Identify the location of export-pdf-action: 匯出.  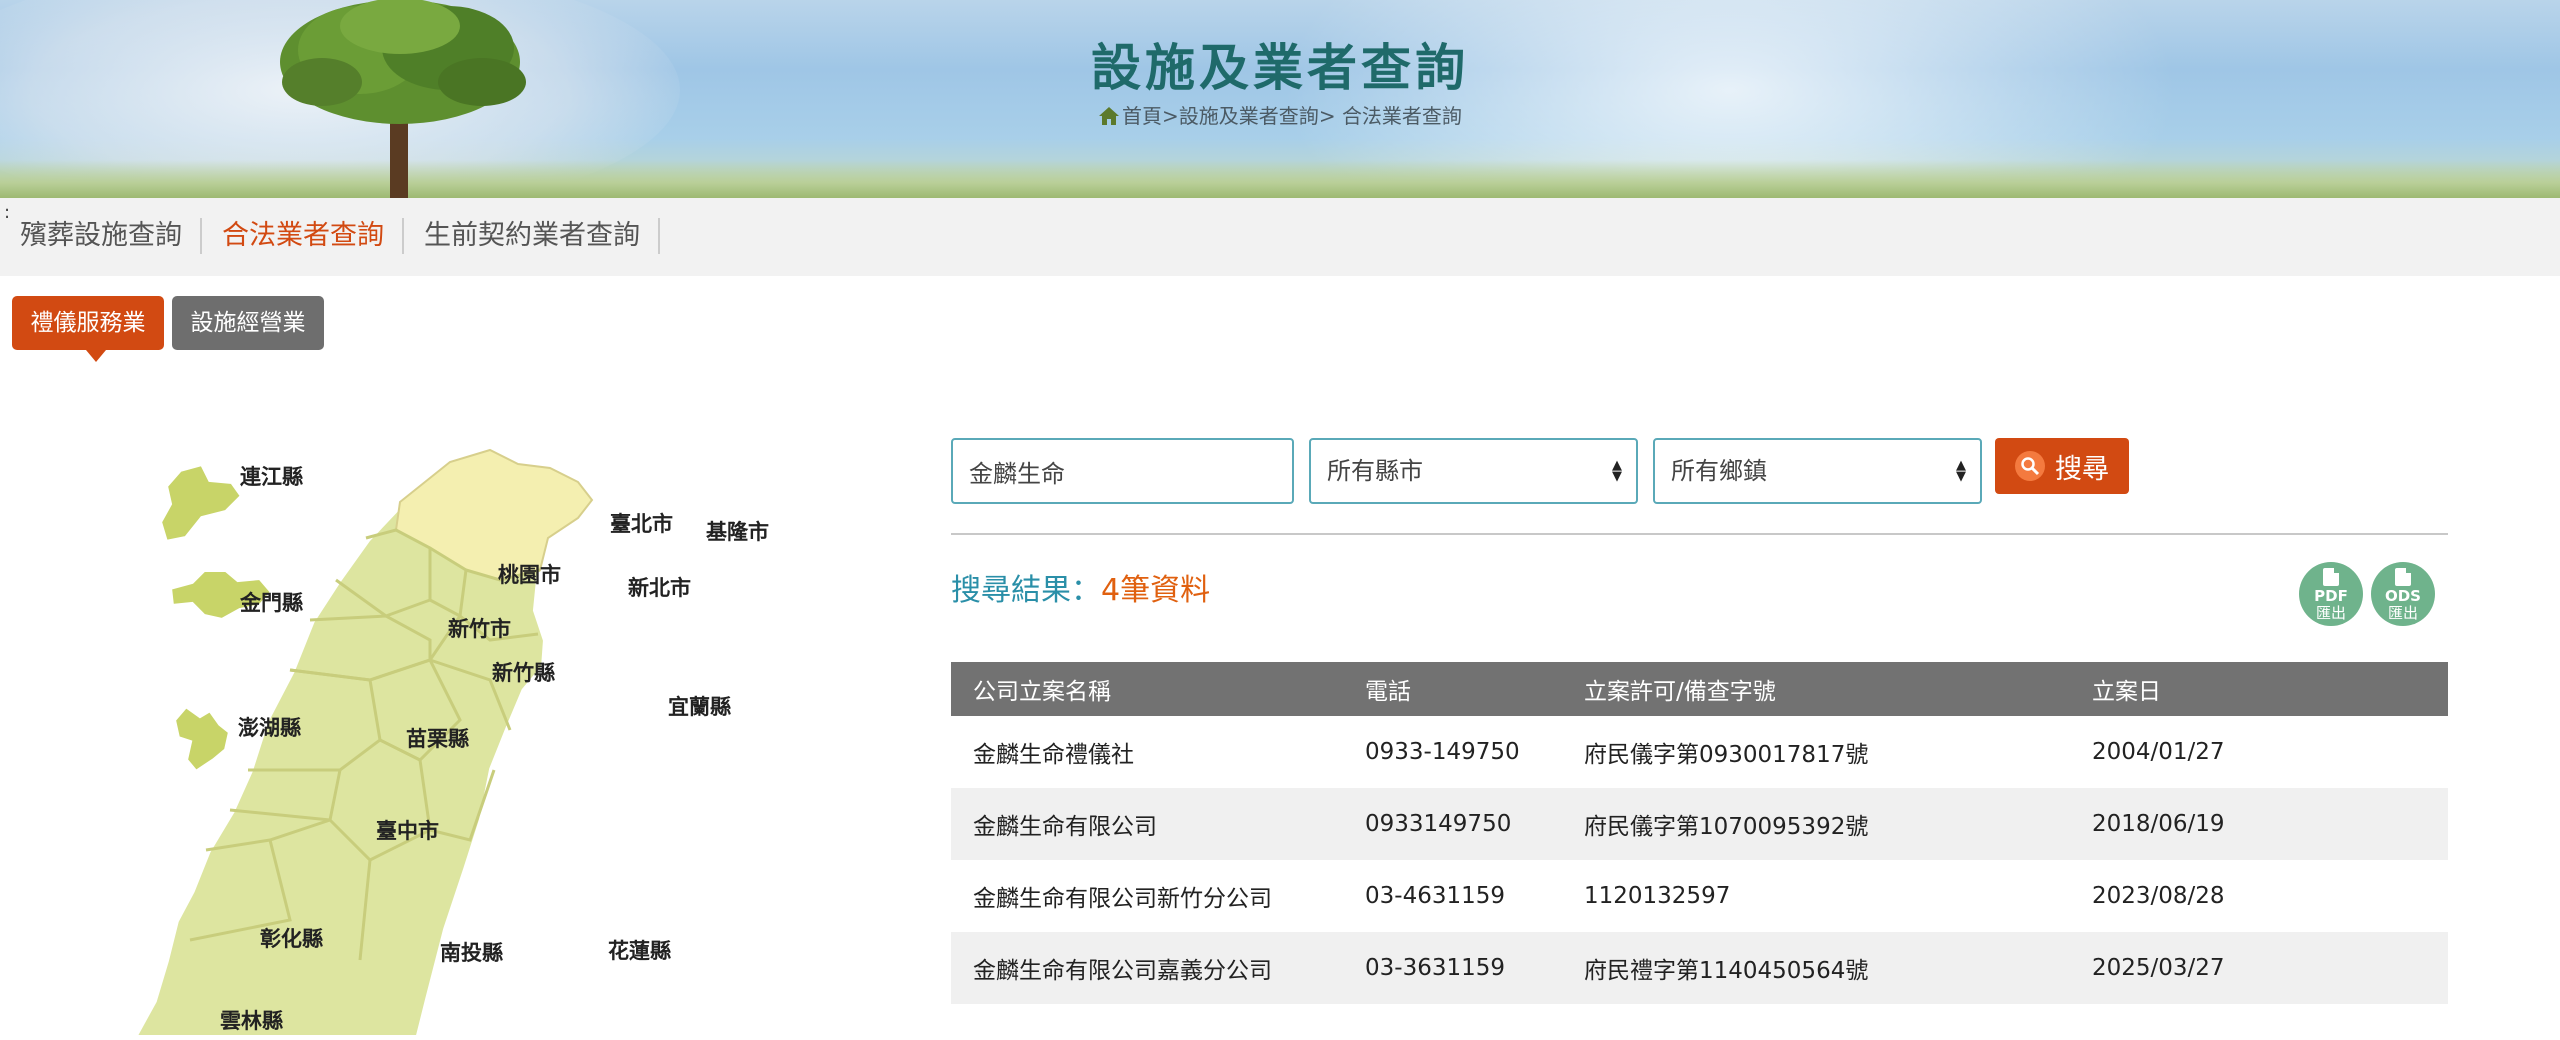
(2330, 613).